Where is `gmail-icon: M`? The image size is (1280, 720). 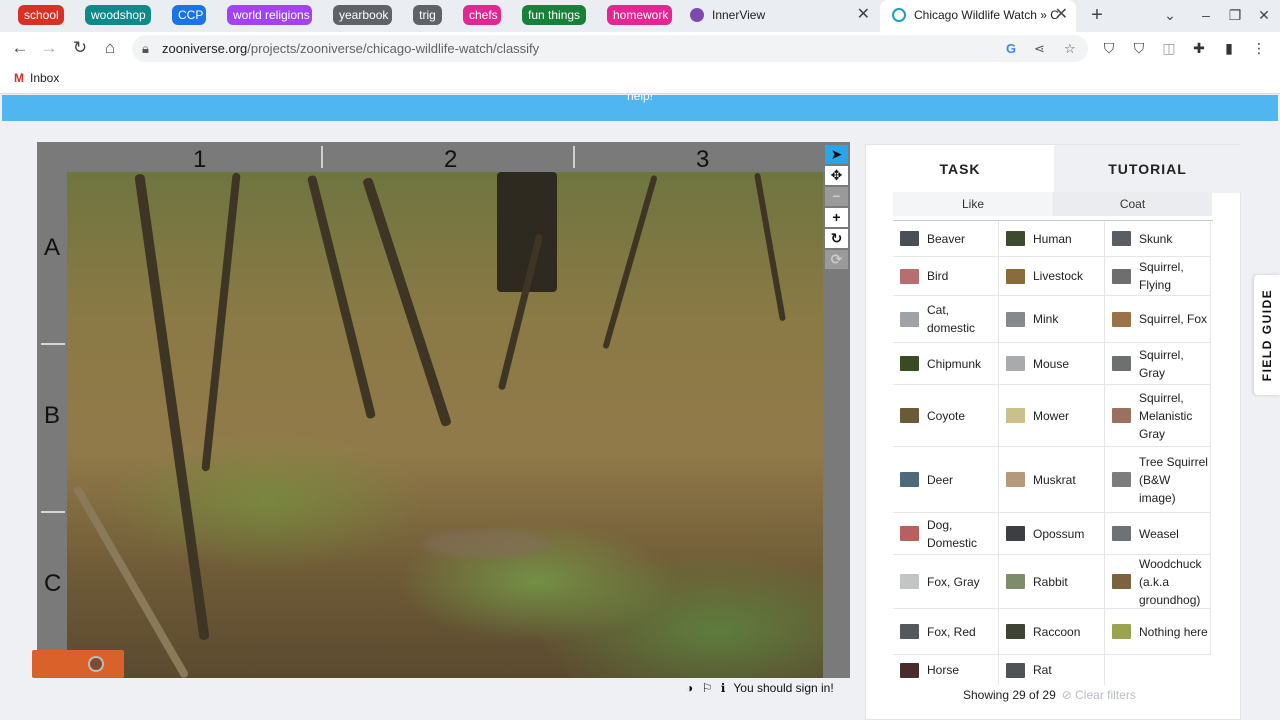
gmail-icon: M is located at coordinates (19, 78).